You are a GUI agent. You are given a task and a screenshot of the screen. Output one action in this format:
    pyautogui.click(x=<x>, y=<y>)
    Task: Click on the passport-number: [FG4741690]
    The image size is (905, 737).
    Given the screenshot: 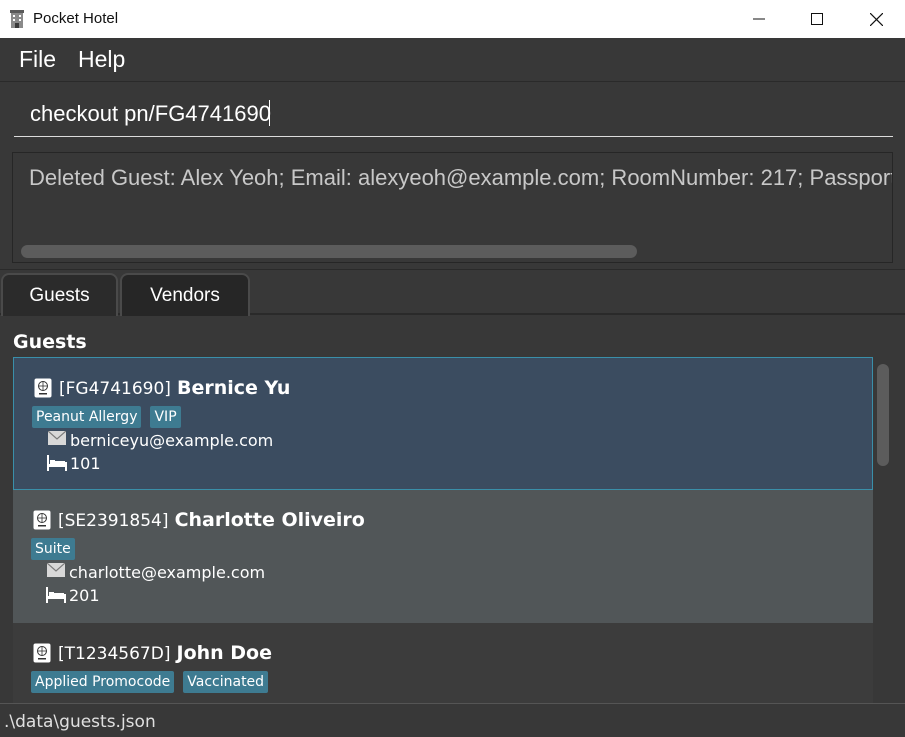 What is the action you would take?
    pyautogui.click(x=115, y=389)
    